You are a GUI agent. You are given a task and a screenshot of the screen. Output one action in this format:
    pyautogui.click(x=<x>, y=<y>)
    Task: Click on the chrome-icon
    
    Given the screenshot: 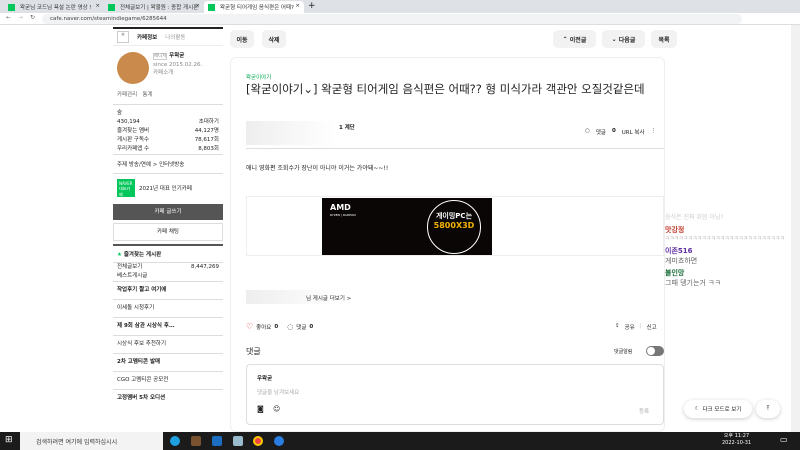 What is the action you would take?
    pyautogui.click(x=258, y=441)
    